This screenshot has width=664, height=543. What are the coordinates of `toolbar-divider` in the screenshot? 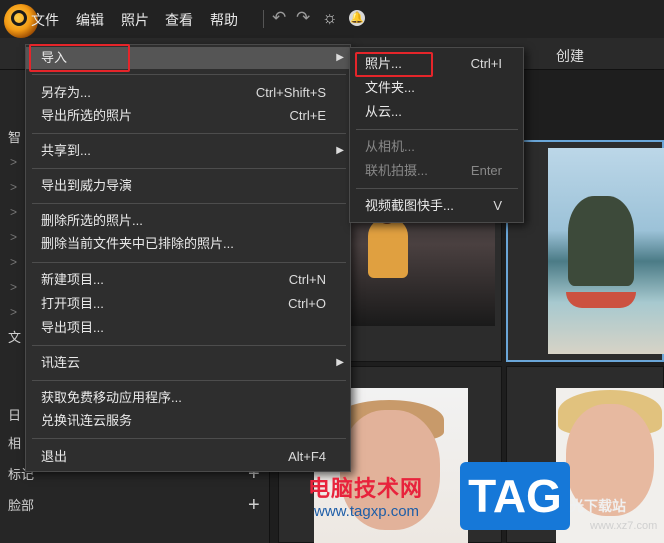 It's located at (263, 19).